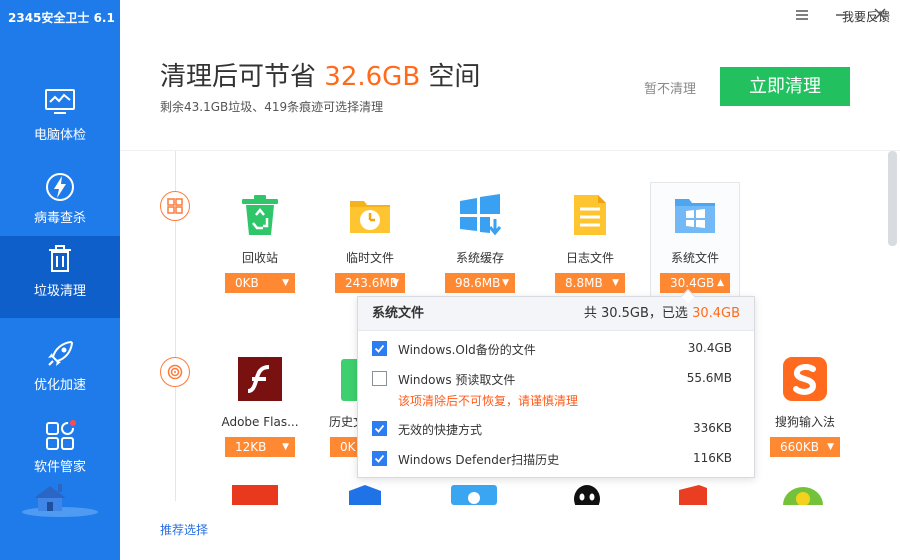 The height and width of the screenshot is (560, 900). I want to click on size-dropdown: 8.8MB ▼, so click(590, 283).